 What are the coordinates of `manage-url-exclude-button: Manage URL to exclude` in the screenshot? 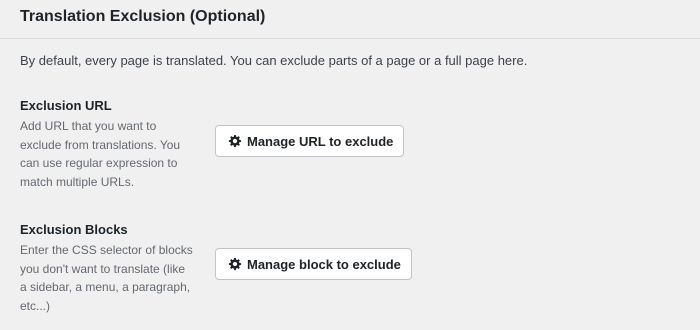 It's located at (310, 141).